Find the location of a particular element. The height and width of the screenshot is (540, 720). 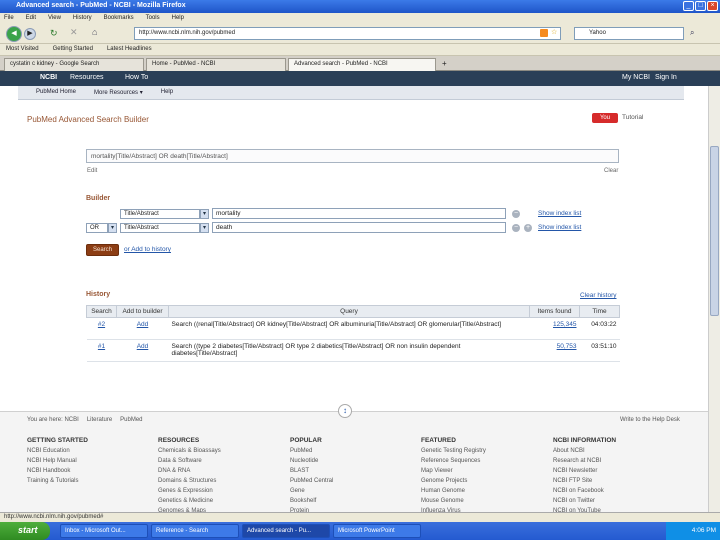

my-ncbi-link: My NCBI is located at coordinates (636, 77).